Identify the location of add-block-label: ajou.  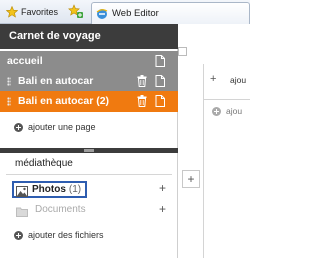
(238, 80).